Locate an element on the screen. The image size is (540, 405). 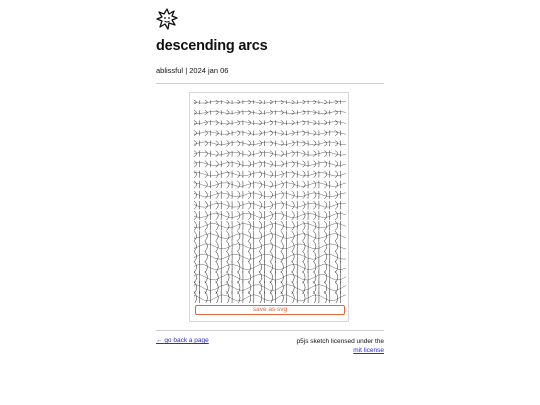
descending-arcs-artwork is located at coordinates (270, 201).